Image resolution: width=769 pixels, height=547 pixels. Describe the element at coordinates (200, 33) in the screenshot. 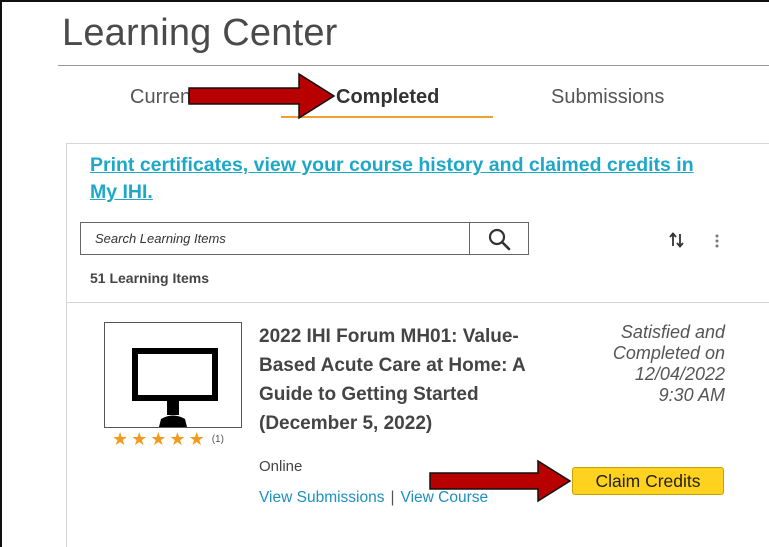

I see `page-title: Learning Center` at that location.